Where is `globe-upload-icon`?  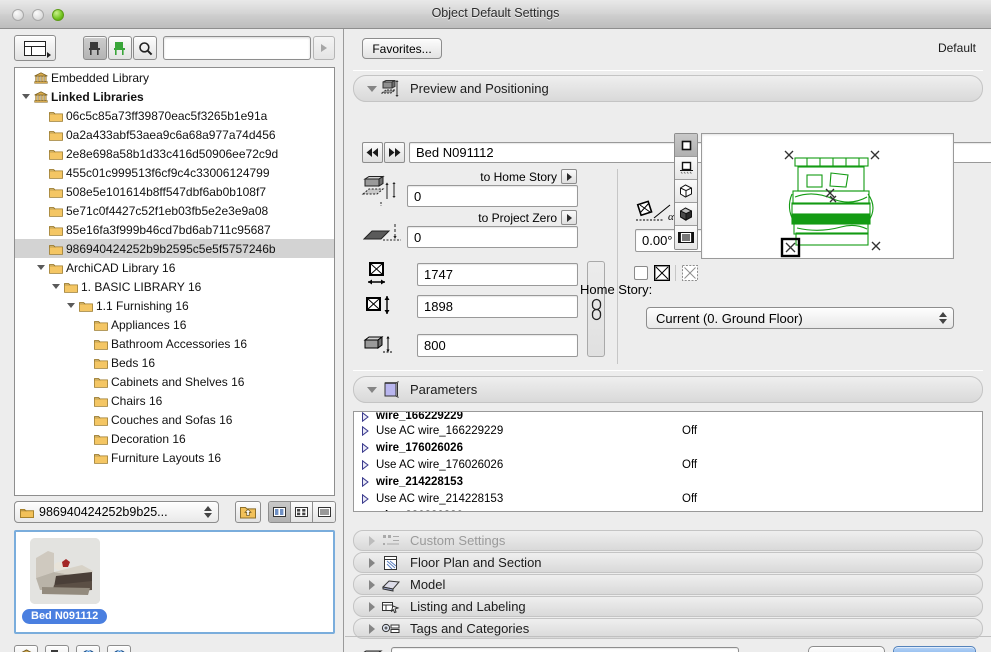 globe-upload-icon is located at coordinates (119, 648).